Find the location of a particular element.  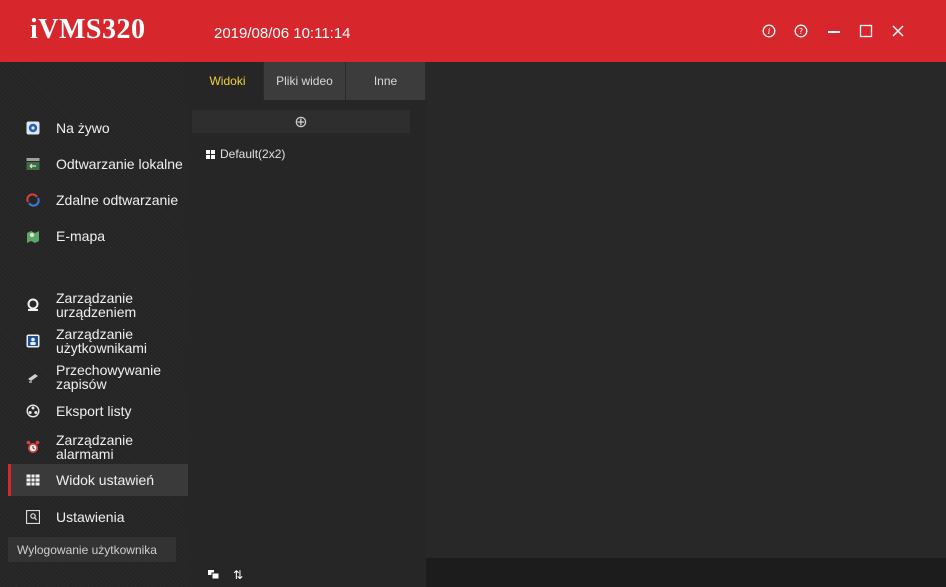

sidebar-item-label: E-mapa is located at coordinates (81, 236).